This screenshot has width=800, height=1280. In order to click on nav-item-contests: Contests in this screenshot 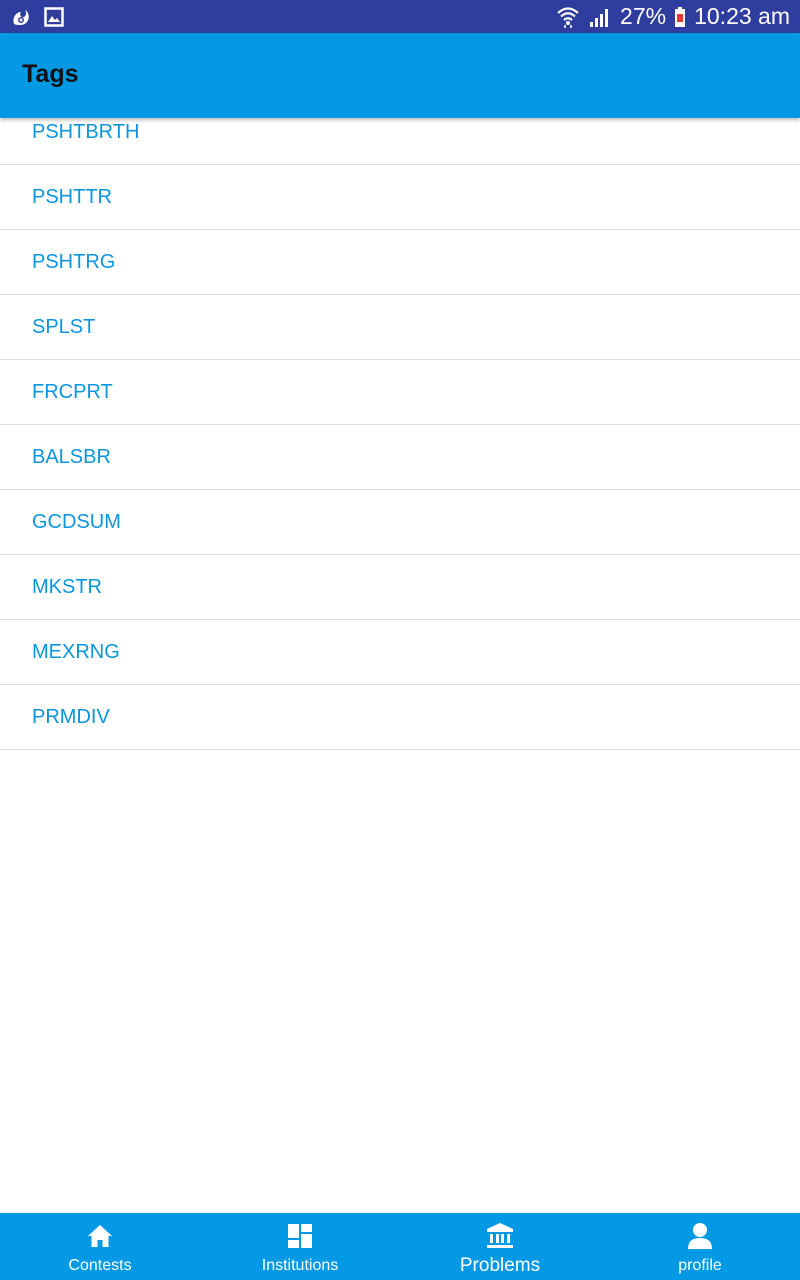, I will do `click(100, 1246)`.